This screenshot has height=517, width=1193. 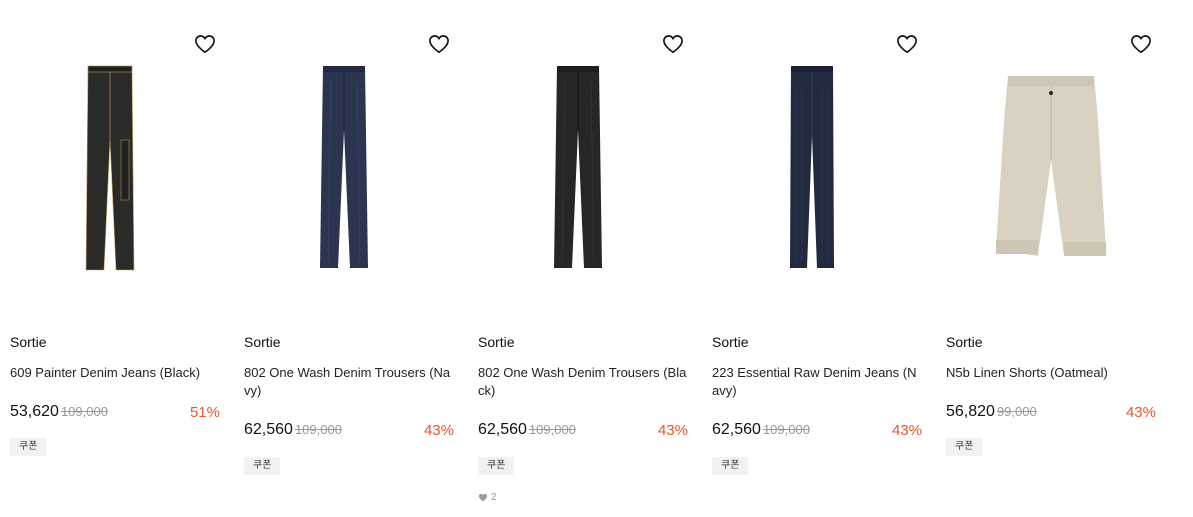 What do you see at coordinates (583, 382) in the screenshot?
I see `product-name: 802 One Wash Denim Trousers (Black)` at bounding box center [583, 382].